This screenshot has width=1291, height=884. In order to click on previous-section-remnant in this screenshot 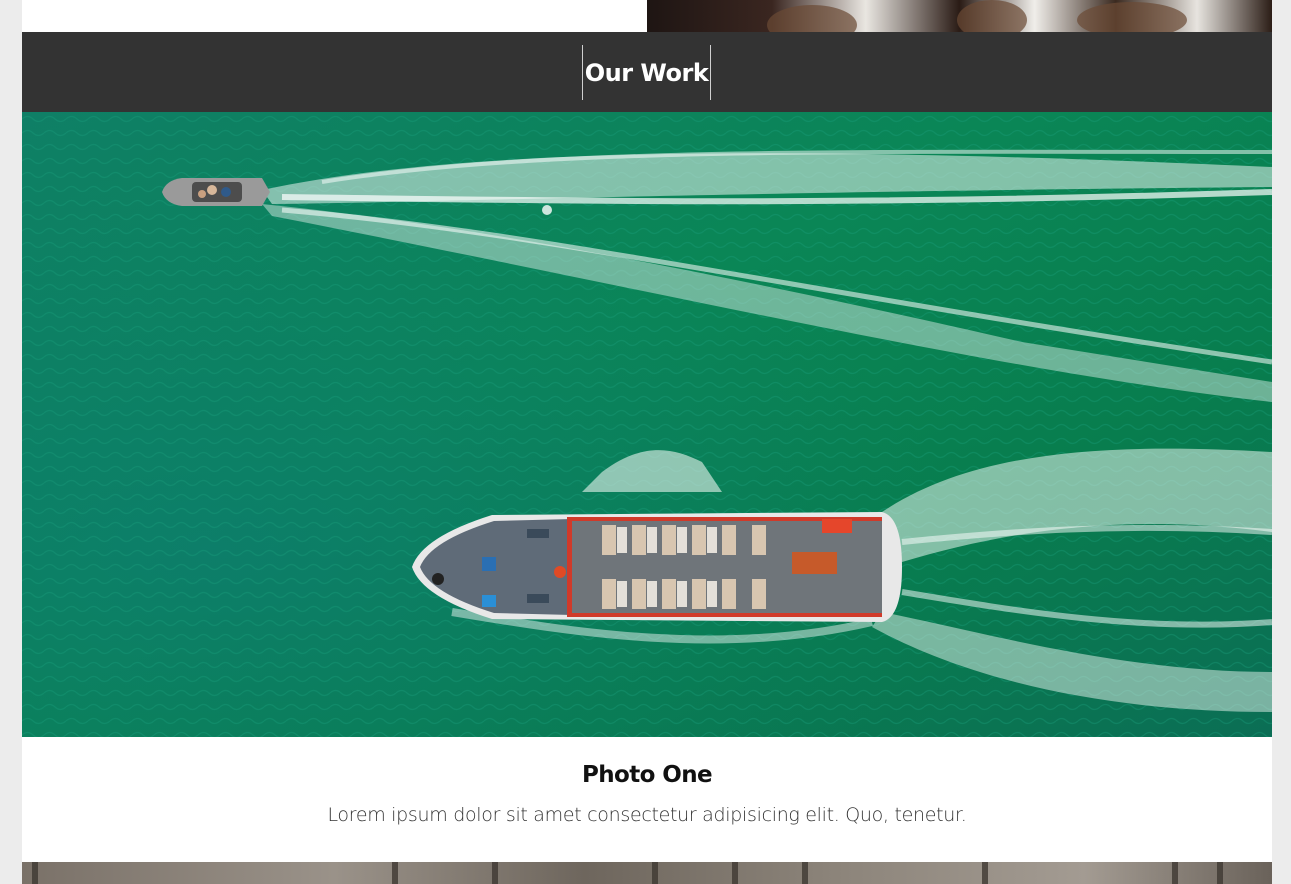, I will do `click(334, 16)`.